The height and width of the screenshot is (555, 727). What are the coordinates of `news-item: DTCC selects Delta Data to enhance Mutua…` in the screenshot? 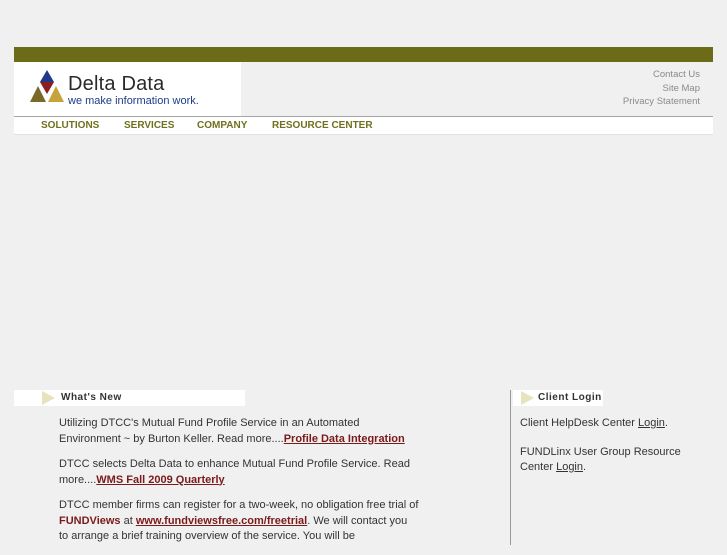 It's located at (239, 472).